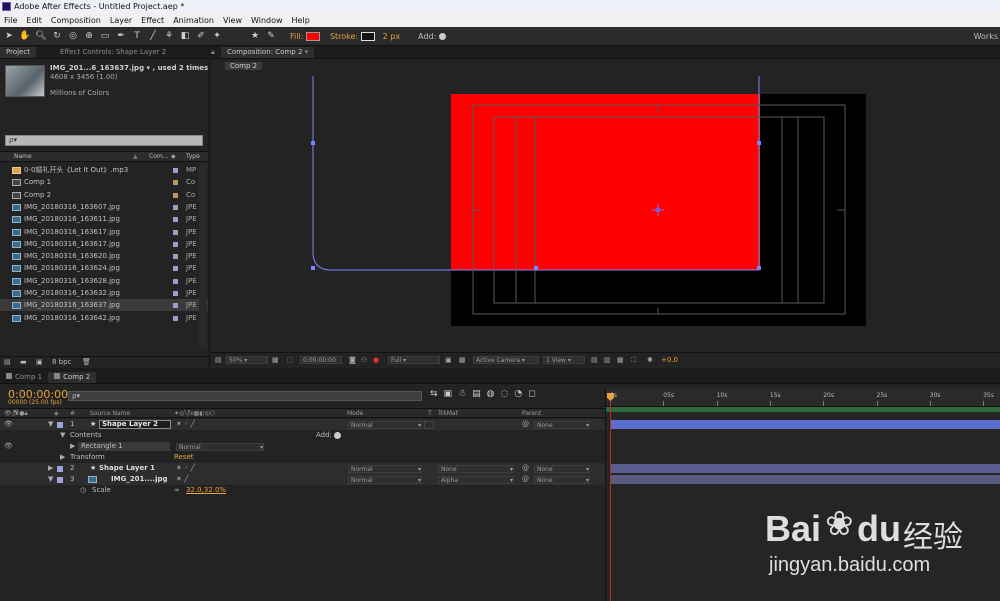  Describe the element at coordinates (104, 318) in the screenshot. I see `project-item: IMG_20180316_163642.jpg JPE` at that location.